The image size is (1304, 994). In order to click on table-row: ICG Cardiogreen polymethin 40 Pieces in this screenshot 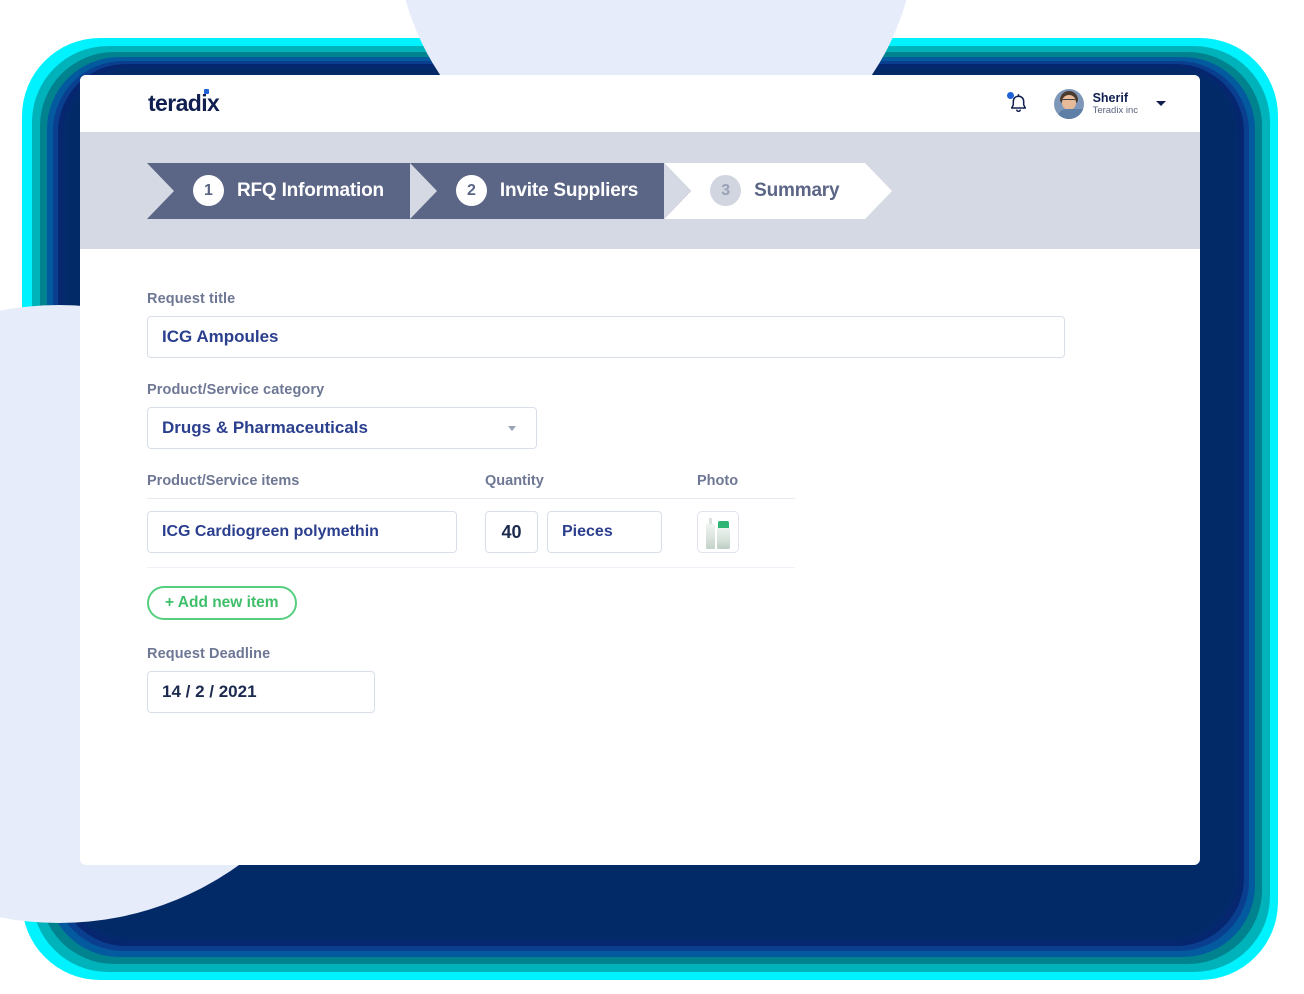, I will do `click(471, 533)`.